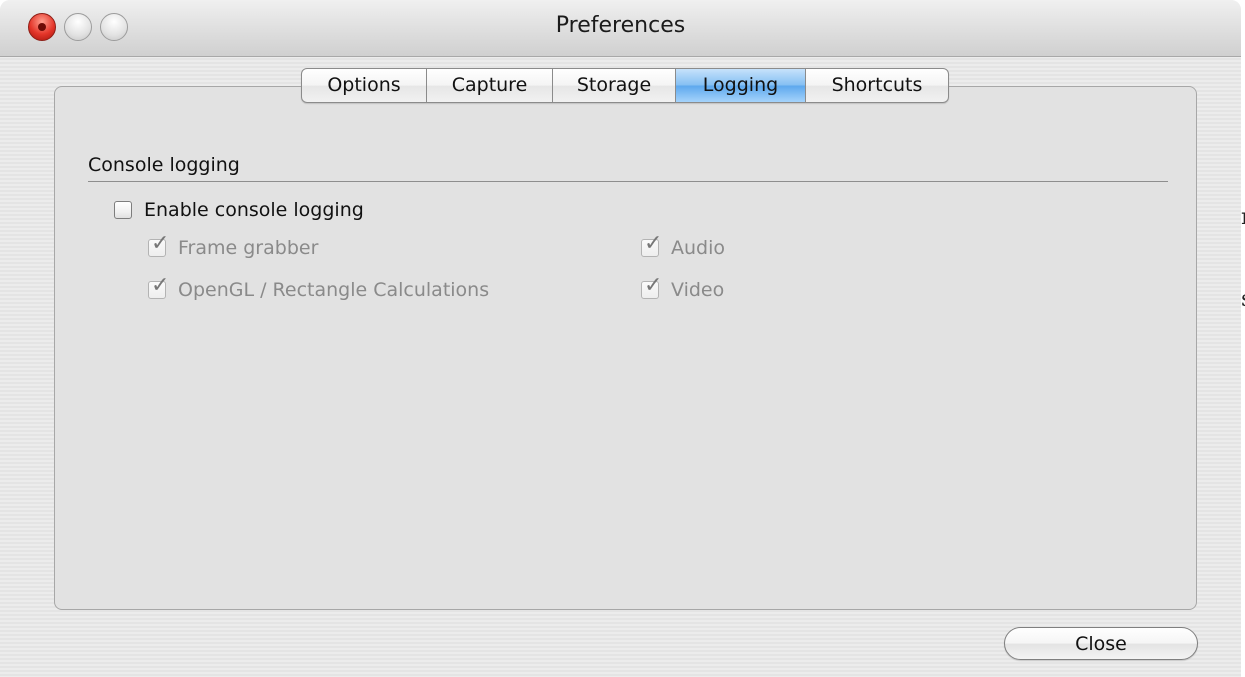 The image size is (1245, 677). I want to click on console-logging-heading: Console logging, so click(164, 165).